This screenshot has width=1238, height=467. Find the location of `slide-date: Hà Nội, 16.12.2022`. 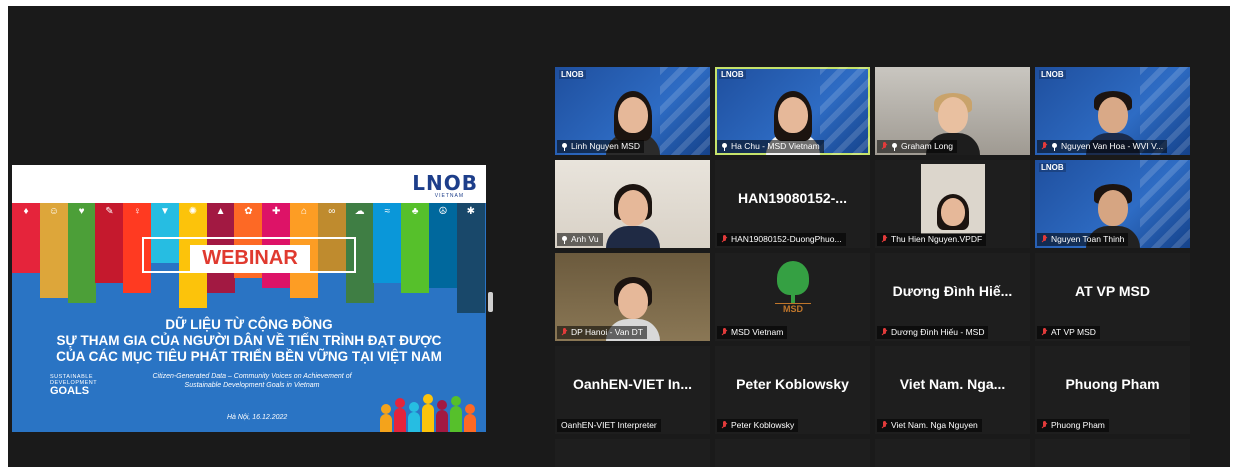

slide-date: Hà Nội, 16.12.2022 is located at coordinates (257, 417).